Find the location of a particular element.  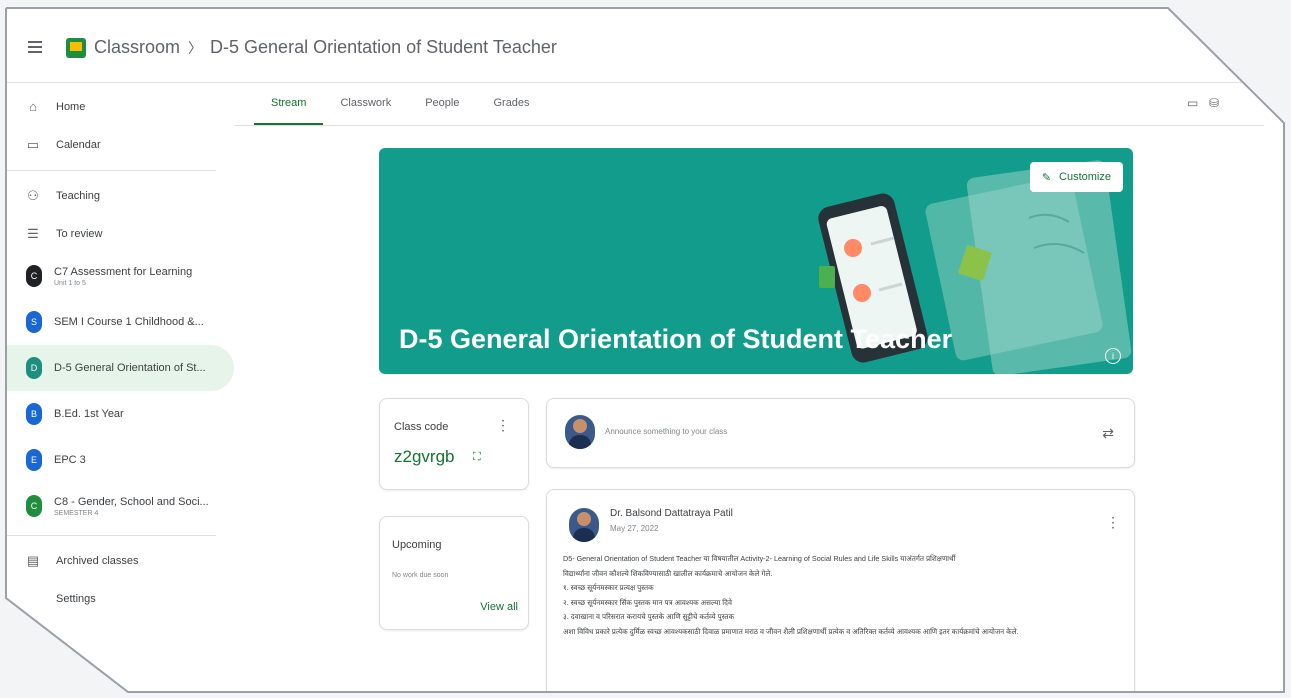

pencil-icon: ✎ is located at coordinates (1046, 177).